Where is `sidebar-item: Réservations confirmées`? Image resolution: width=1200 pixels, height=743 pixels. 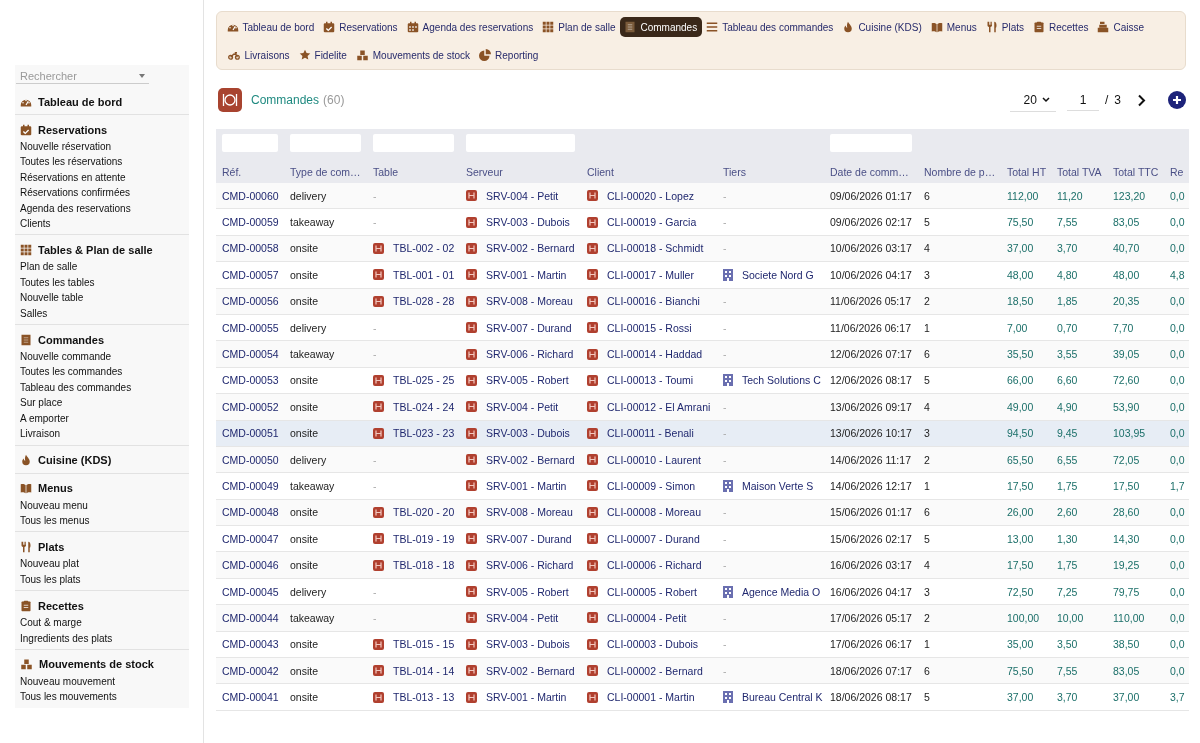 sidebar-item: Réservations confirmées is located at coordinates (104, 193).